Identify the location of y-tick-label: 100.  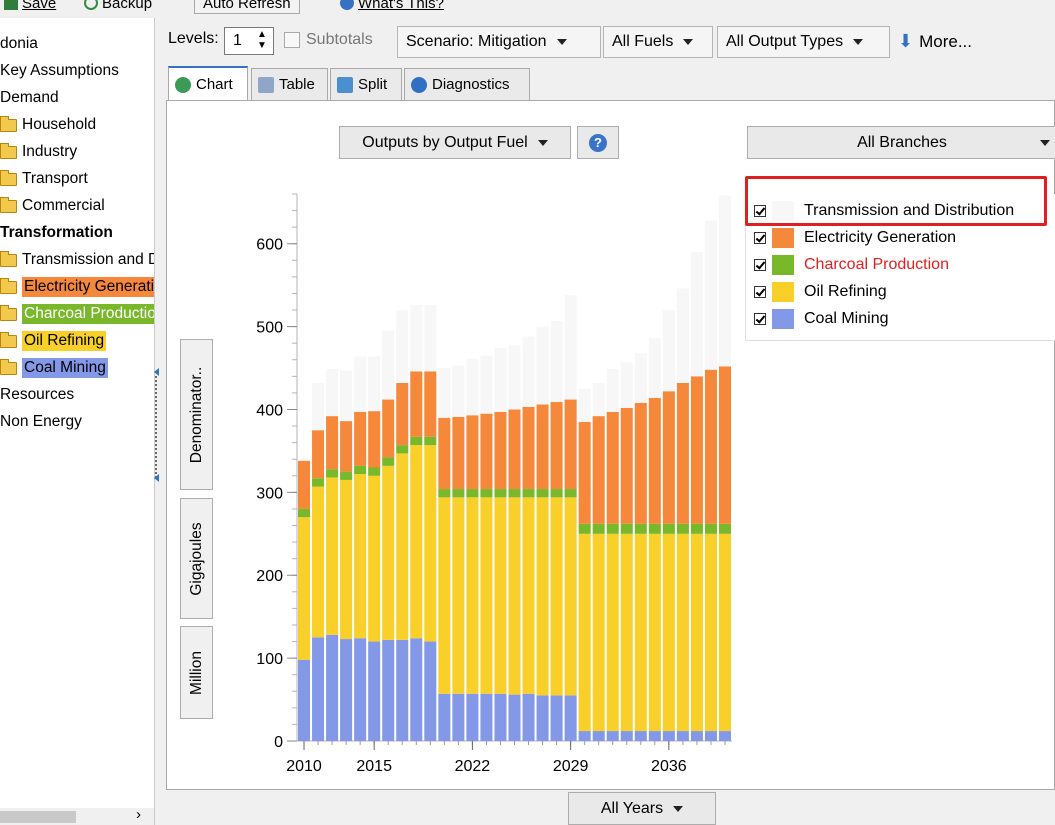
(269, 659).